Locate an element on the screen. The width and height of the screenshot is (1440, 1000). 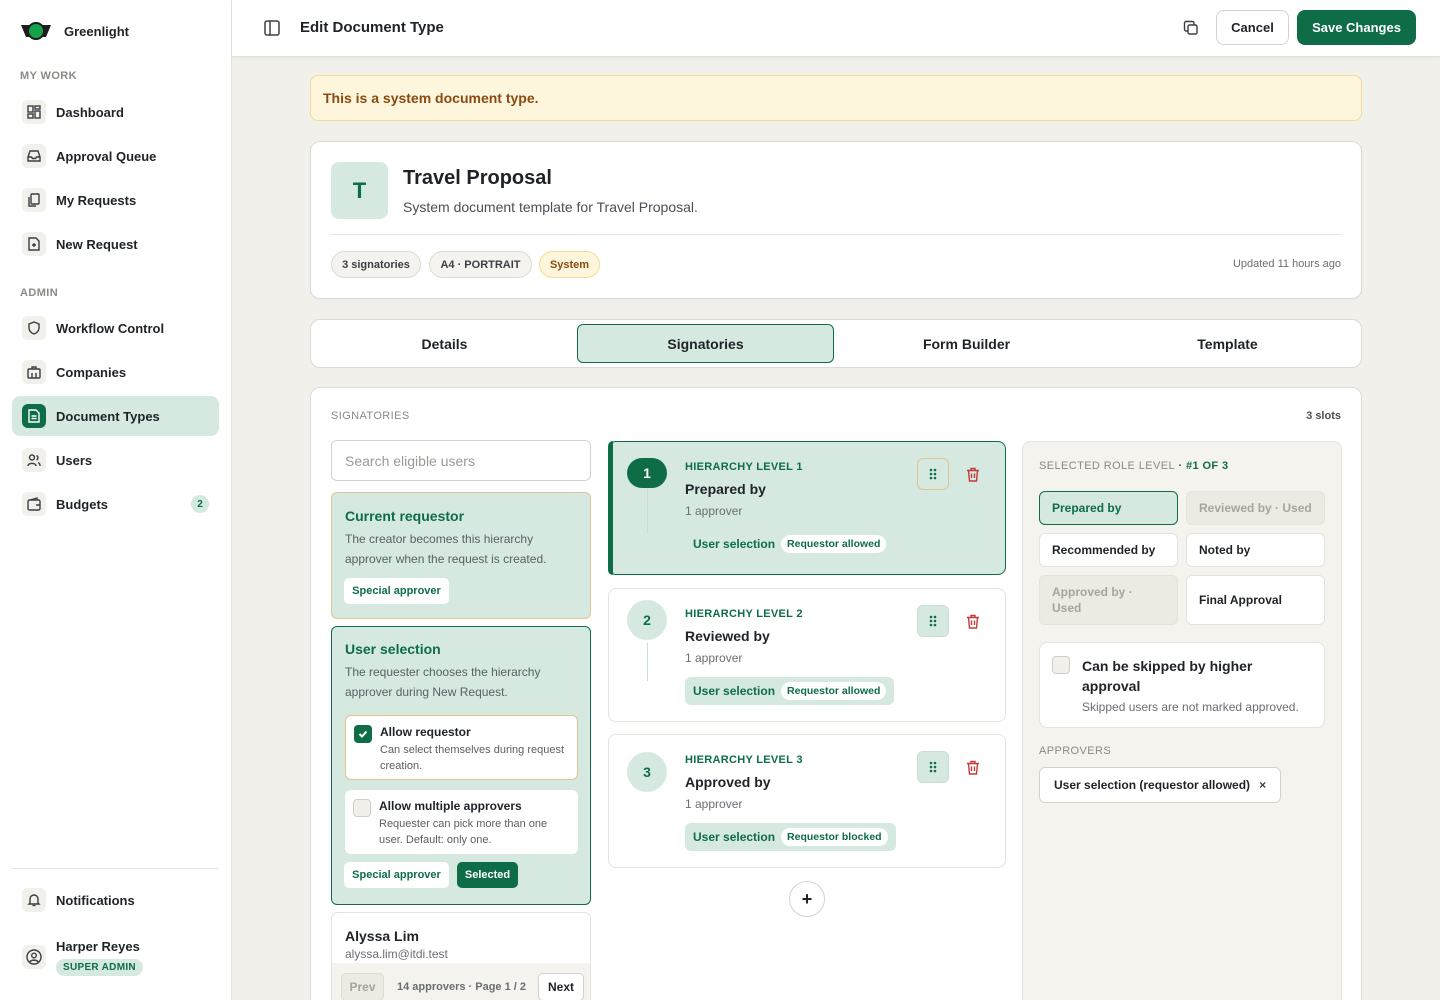
budgets-count-badge: 2 is located at coordinates (200, 504).